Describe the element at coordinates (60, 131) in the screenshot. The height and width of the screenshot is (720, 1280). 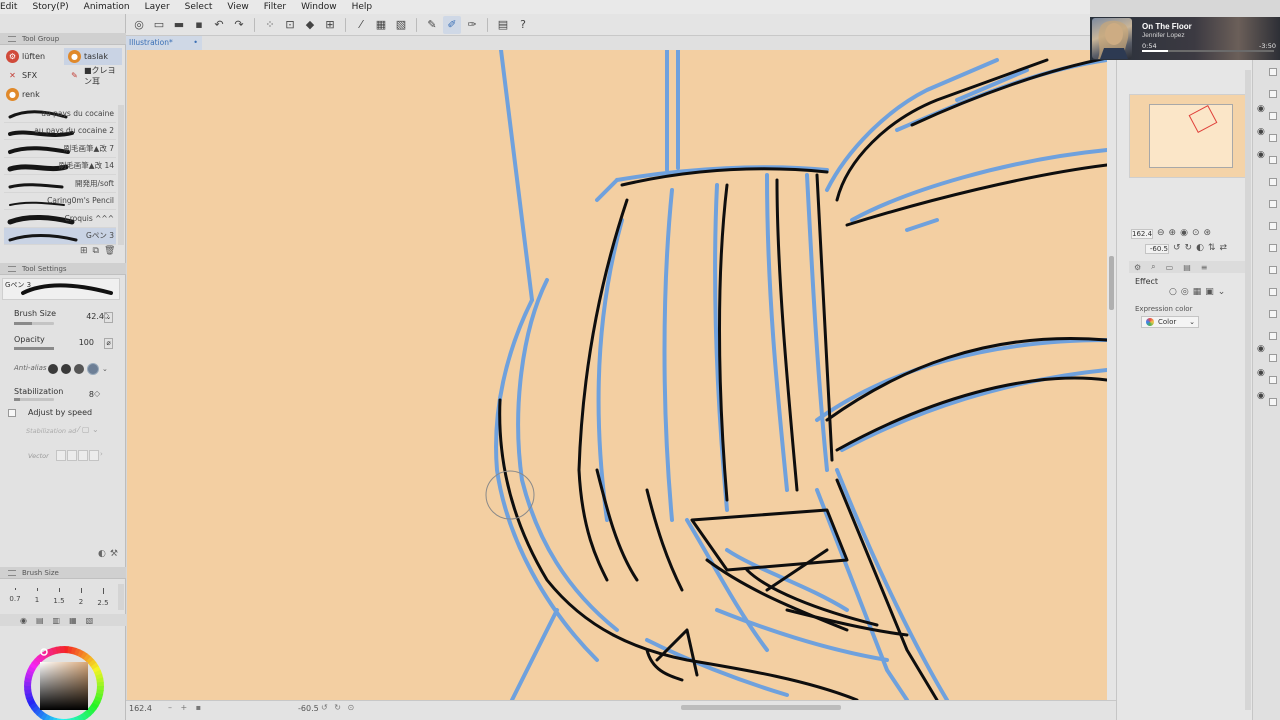
I see `sub-tool-item: au pays du cocaine 2` at that location.